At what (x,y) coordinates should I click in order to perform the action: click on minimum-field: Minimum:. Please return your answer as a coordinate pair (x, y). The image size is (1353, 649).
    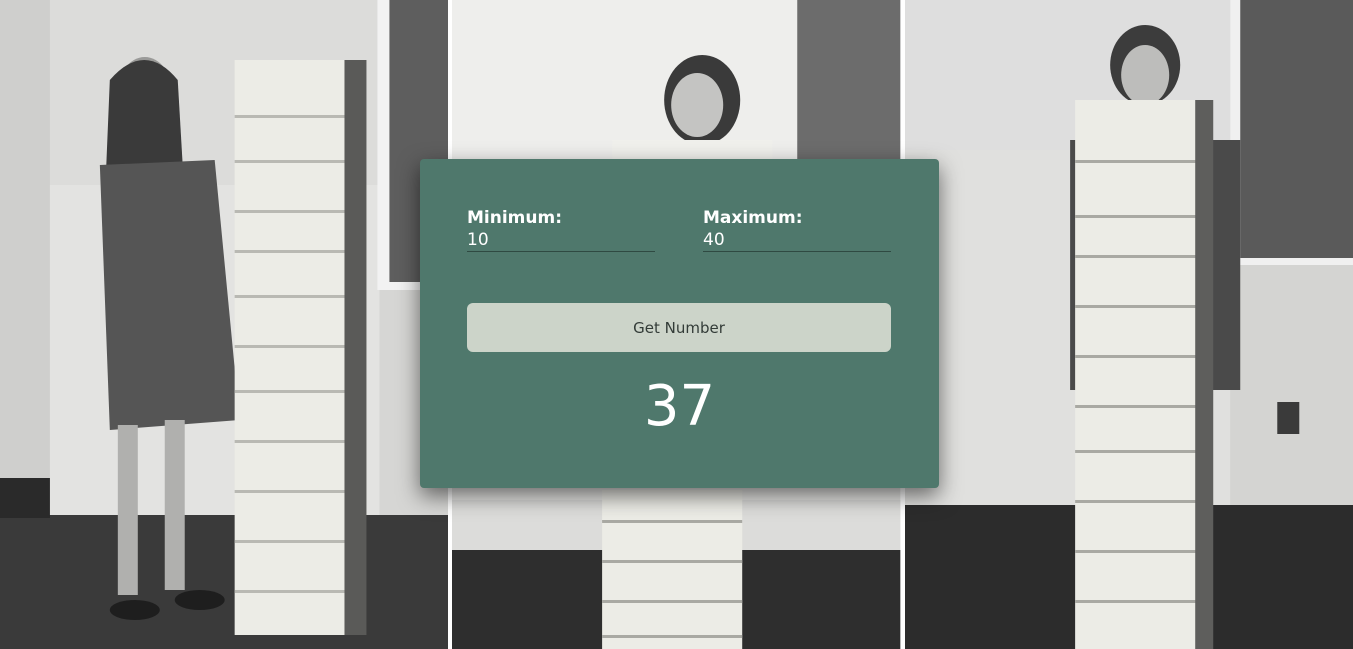
    Looking at the image, I should click on (561, 229).